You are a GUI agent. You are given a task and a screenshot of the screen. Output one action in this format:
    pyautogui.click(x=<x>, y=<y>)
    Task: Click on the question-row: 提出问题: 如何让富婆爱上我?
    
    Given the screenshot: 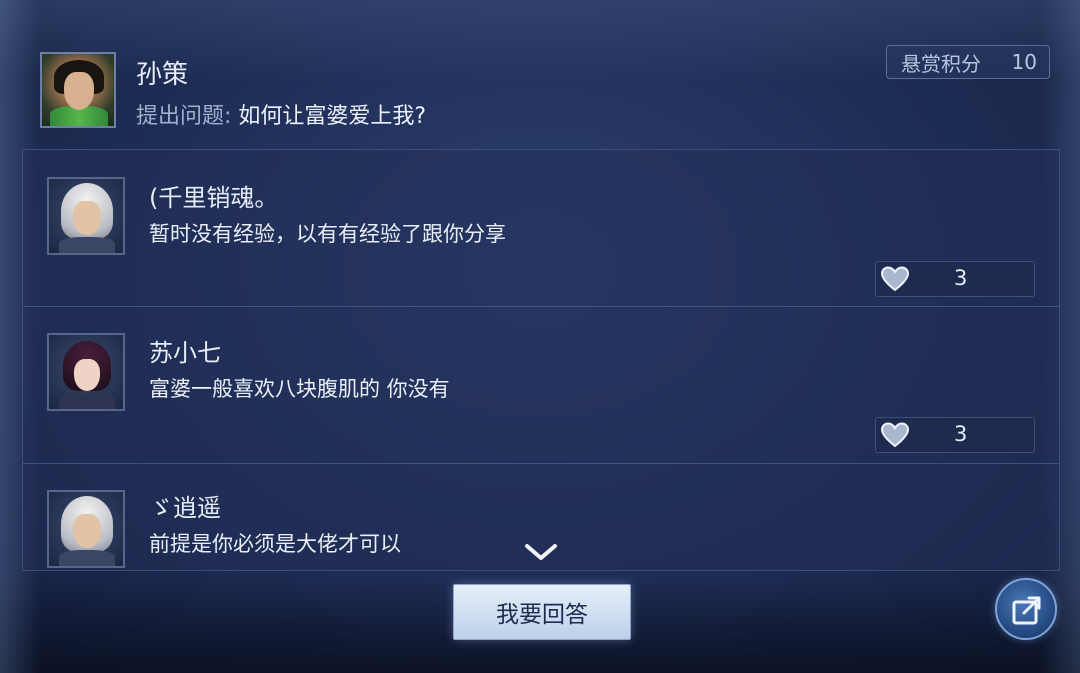 What is the action you would take?
    pyautogui.click(x=281, y=114)
    